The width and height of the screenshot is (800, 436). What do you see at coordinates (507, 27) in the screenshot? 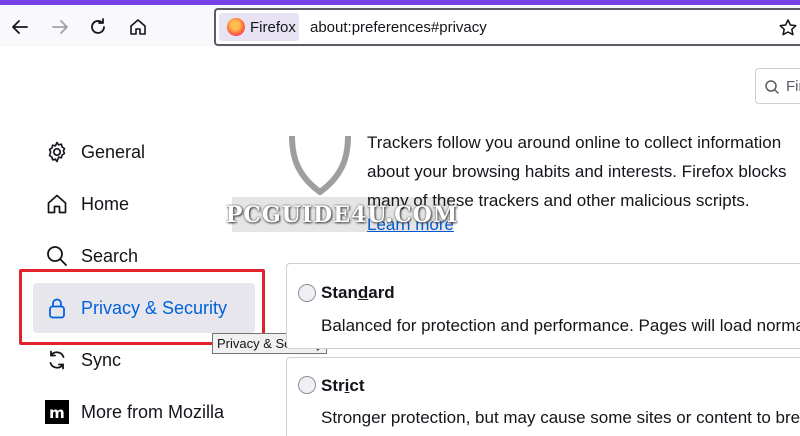
I see `url-bar: Firefox about:preferences#privacy` at bounding box center [507, 27].